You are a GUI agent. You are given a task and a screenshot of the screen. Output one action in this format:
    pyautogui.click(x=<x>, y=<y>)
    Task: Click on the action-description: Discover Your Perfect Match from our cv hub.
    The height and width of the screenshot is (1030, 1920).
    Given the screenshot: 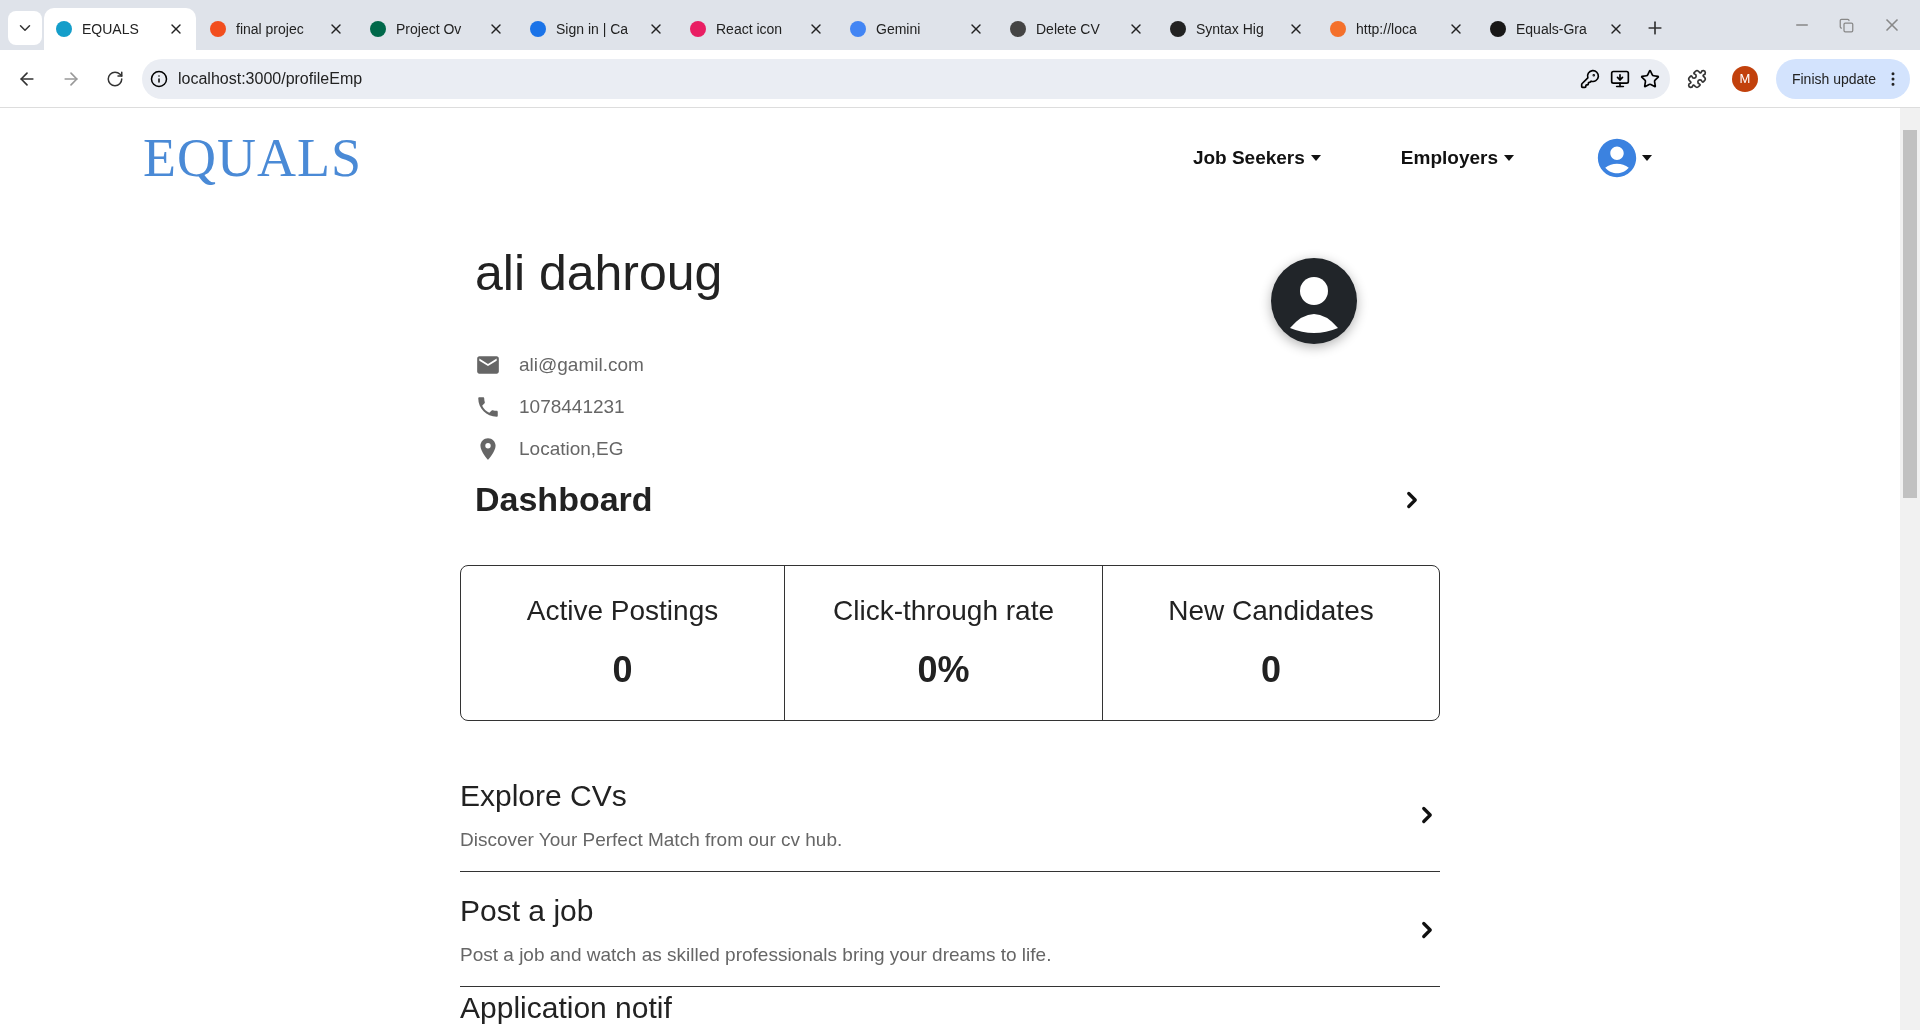 What is the action you would take?
    pyautogui.click(x=651, y=840)
    